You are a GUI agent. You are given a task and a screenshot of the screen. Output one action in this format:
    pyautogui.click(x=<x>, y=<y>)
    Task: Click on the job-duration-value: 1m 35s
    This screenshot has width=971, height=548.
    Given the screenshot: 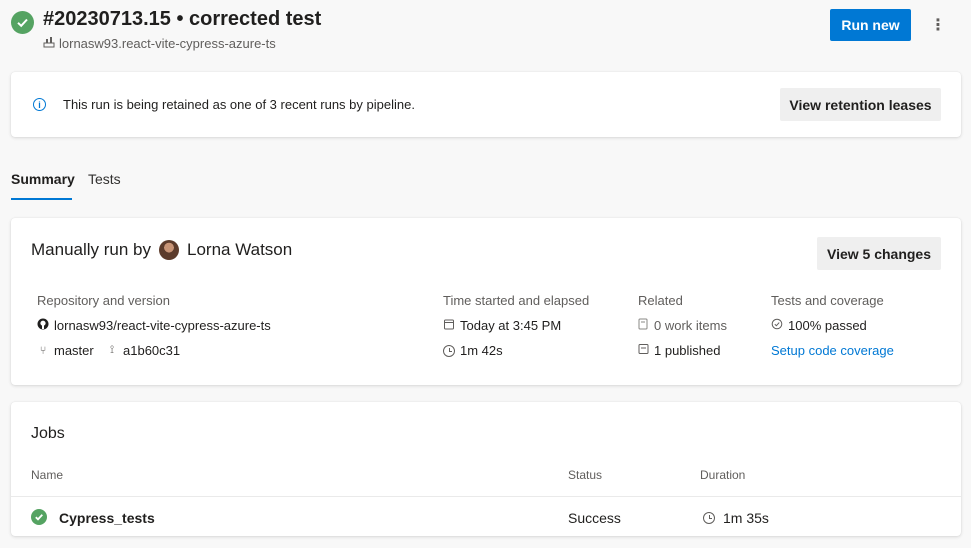 What is the action you would take?
    pyautogui.click(x=746, y=518)
    